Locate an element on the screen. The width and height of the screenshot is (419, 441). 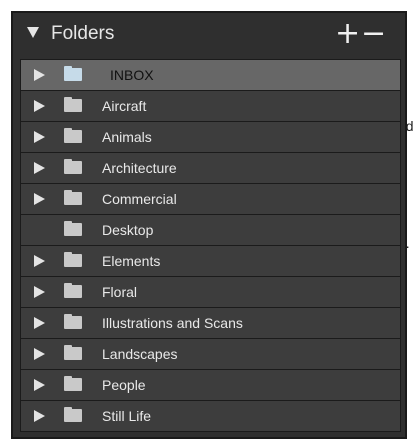
folder-label: Elements is located at coordinates (131, 261).